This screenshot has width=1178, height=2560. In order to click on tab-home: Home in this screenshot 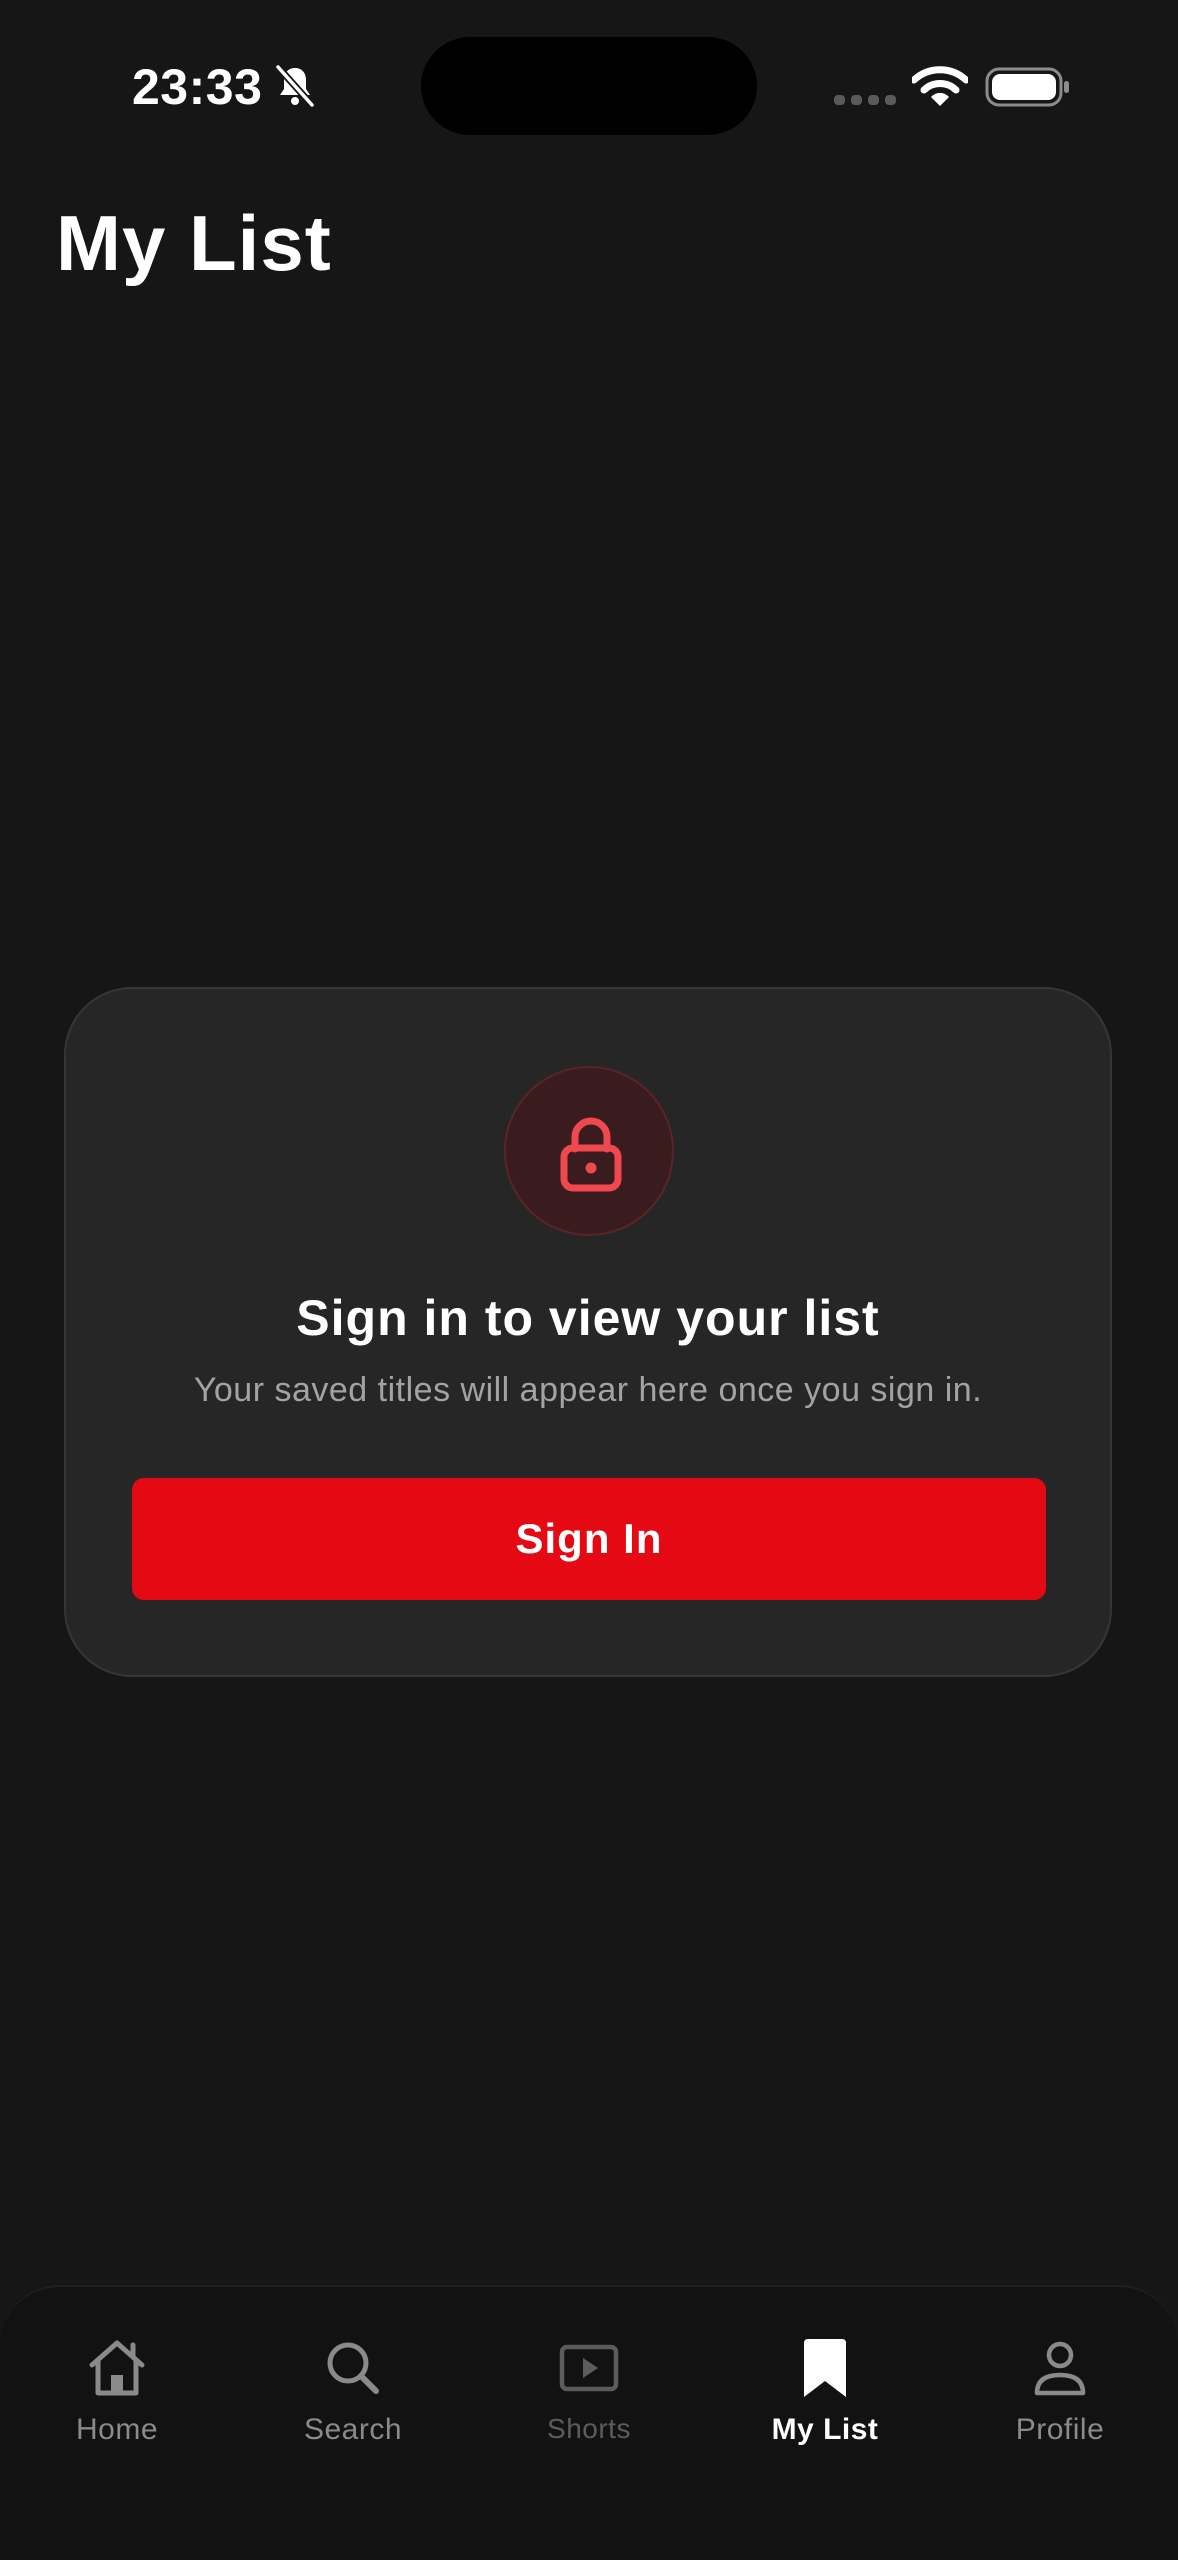, I will do `click(117, 2395)`.